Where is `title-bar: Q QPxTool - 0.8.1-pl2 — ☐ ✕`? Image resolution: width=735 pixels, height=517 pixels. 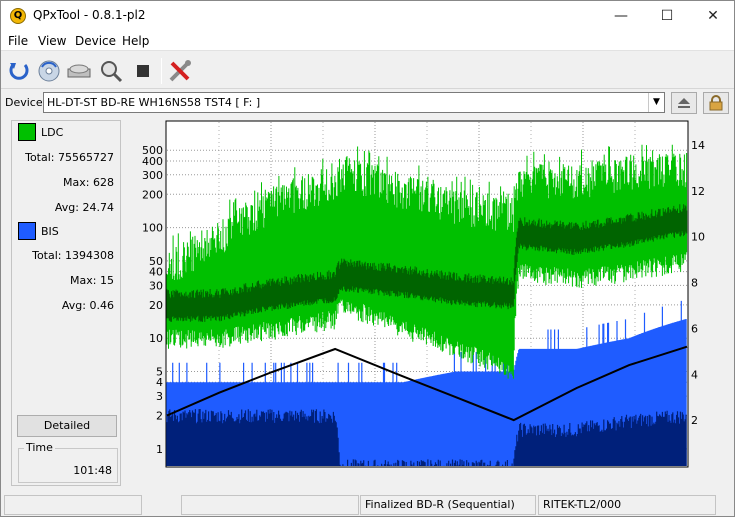 title-bar: Q QPxTool - 0.8.1-pl2 — ☐ ✕ is located at coordinates (367, 16).